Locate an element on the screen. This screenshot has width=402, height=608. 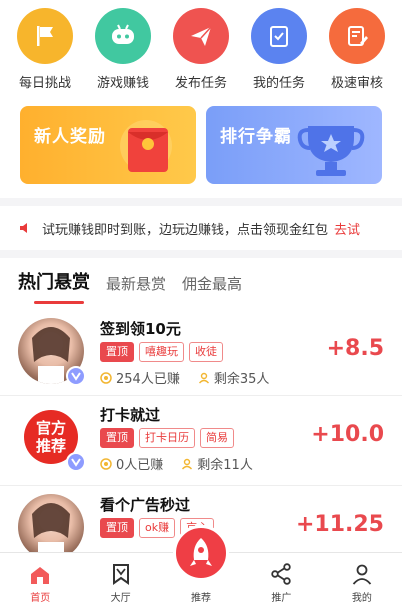
quick-fast-review: 极速审核 is located at coordinates (357, 50).